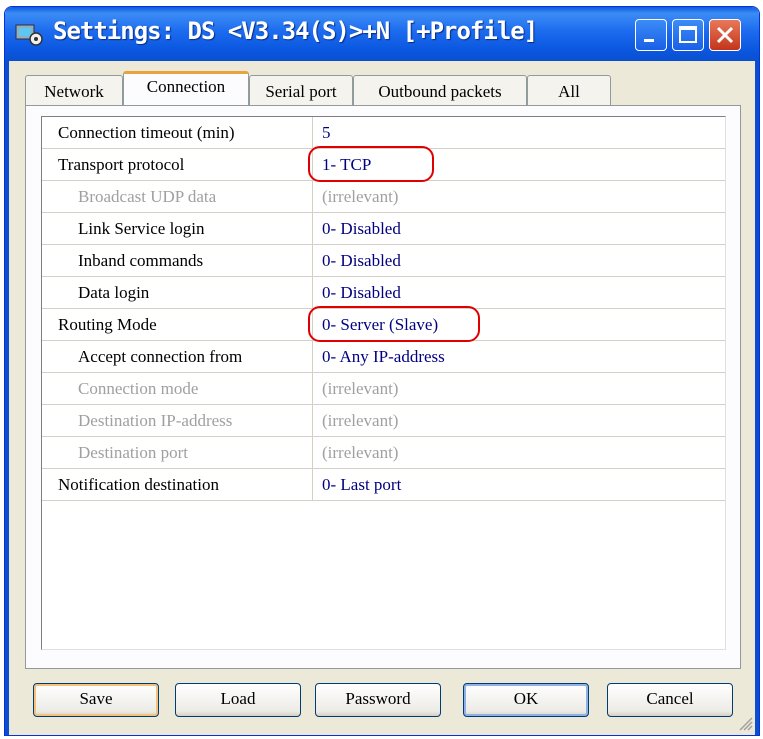  Describe the element at coordinates (371, 164) in the screenshot. I see `transport-protocol-highlight-circle` at that location.